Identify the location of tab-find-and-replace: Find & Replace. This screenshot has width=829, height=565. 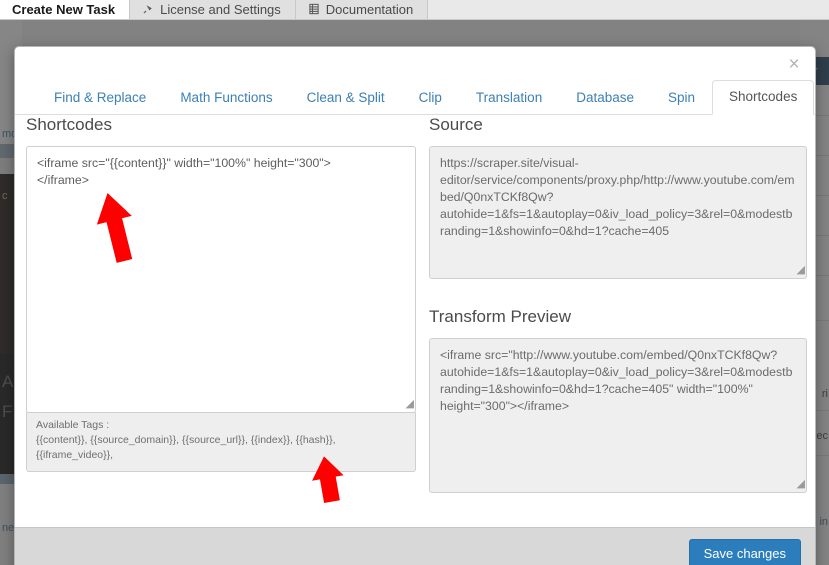
(100, 98).